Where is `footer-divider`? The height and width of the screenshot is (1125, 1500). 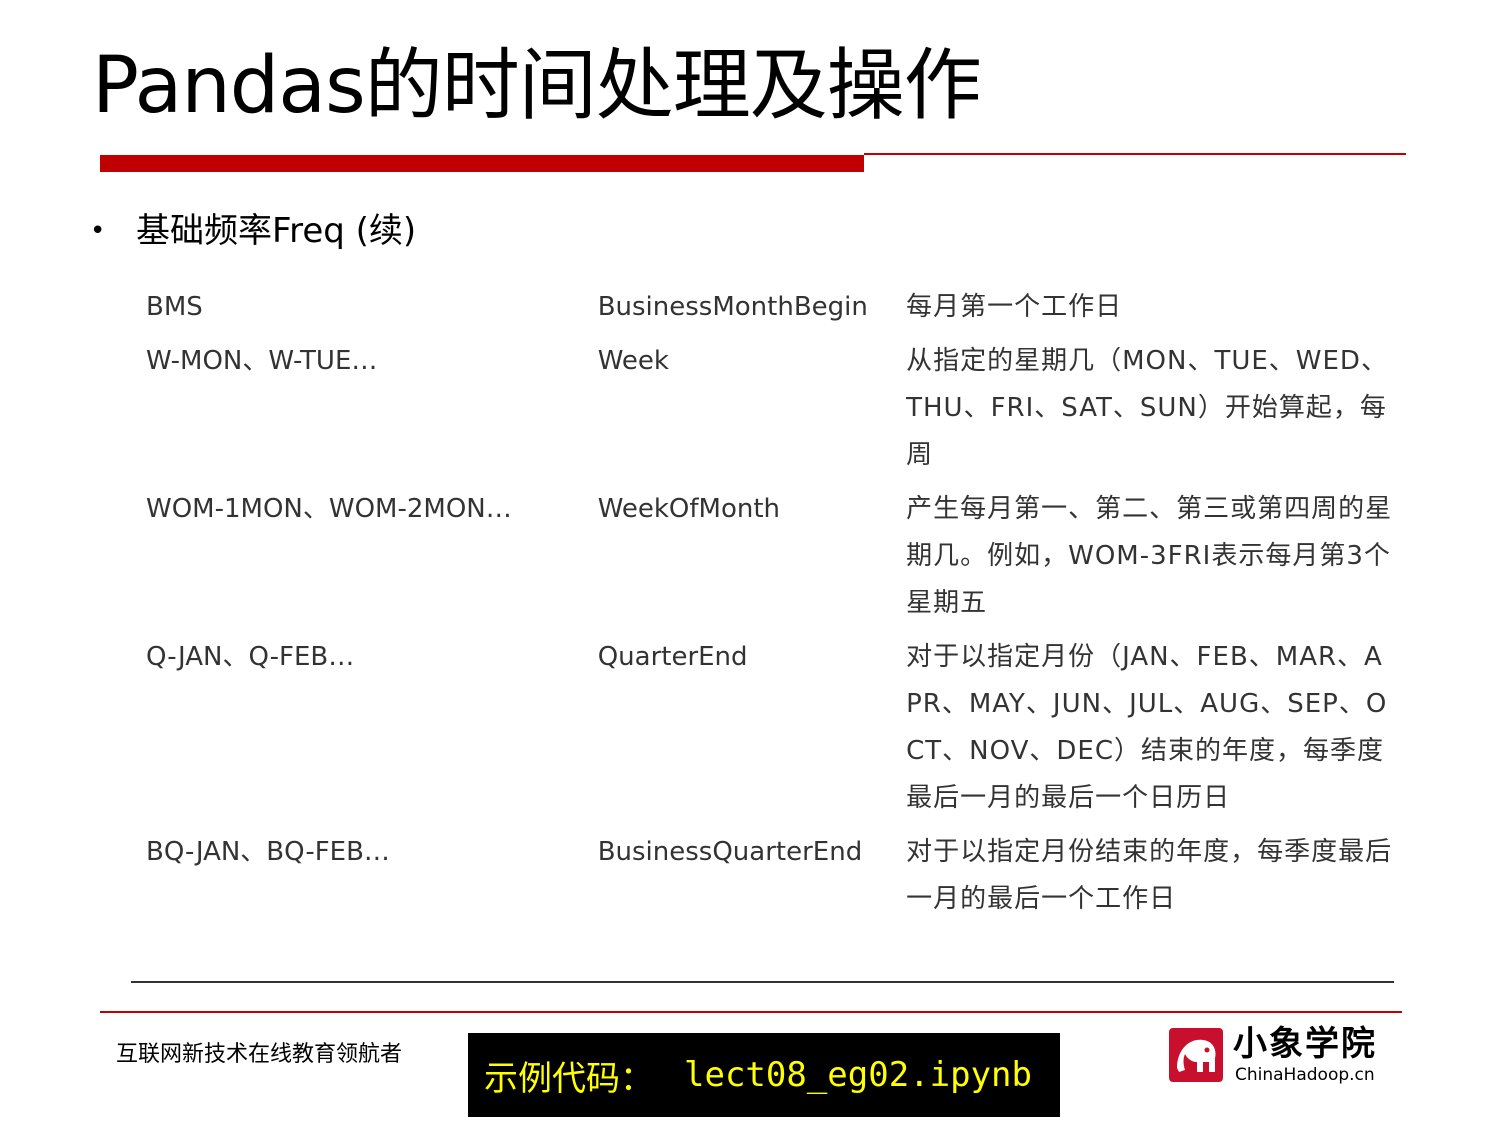 footer-divider is located at coordinates (751, 1012).